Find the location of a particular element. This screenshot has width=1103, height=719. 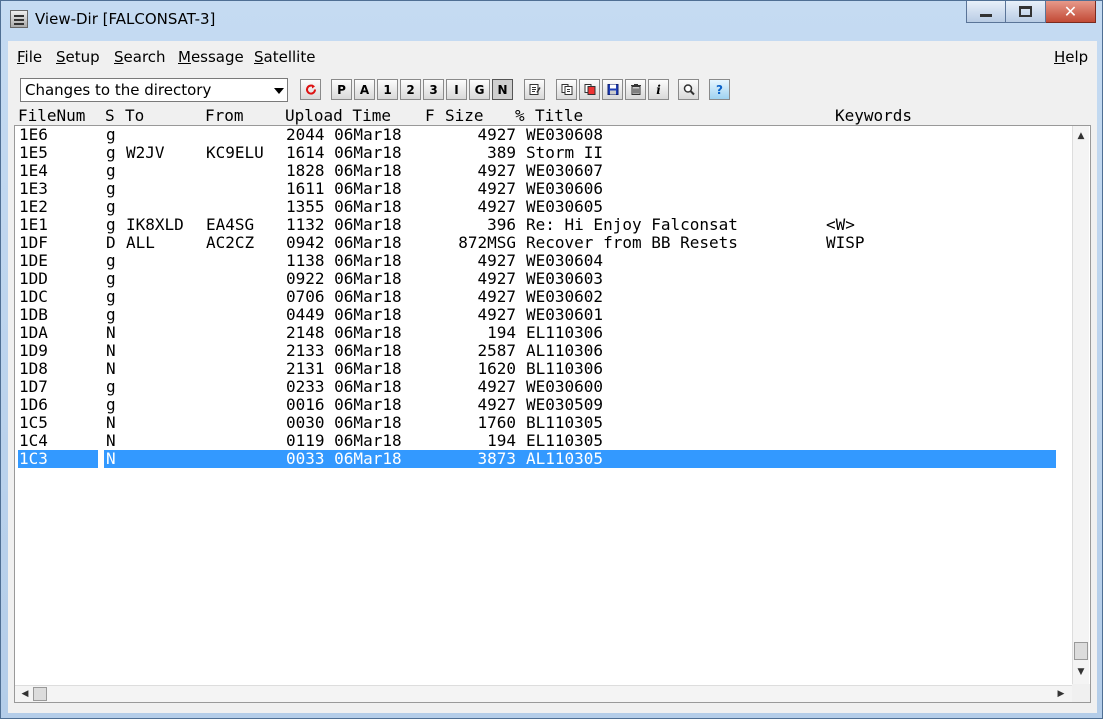

close-button: ✕ is located at coordinates (1071, 12).